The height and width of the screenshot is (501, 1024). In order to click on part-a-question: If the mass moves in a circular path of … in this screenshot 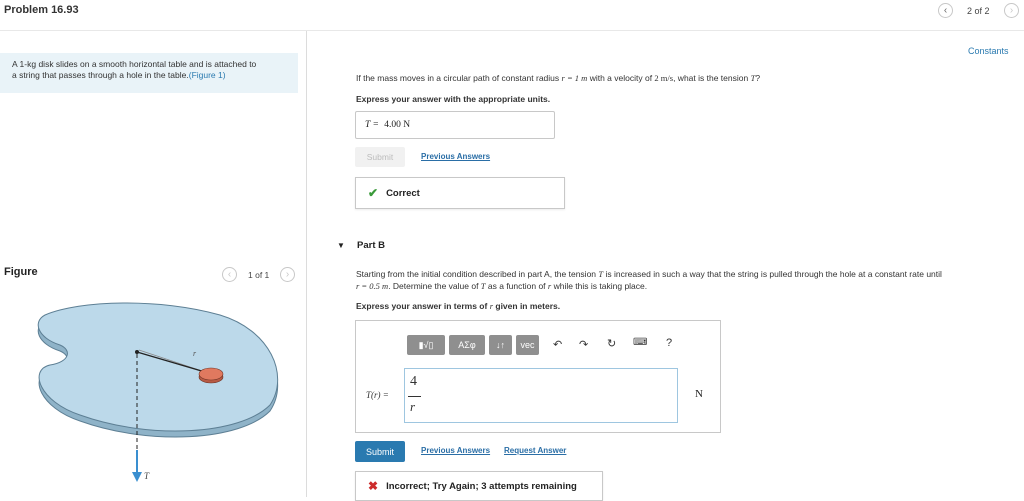, I will do `click(558, 78)`.